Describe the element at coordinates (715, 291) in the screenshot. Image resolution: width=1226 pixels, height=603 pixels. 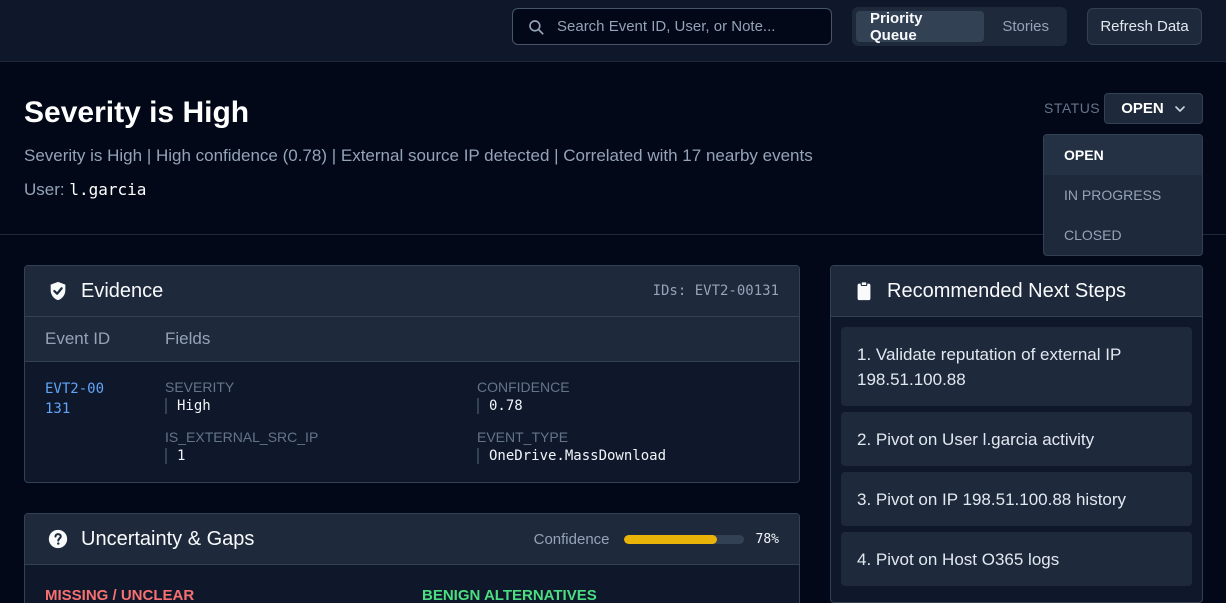
I see `evidence-ids: IDs: EVT2-00131` at that location.